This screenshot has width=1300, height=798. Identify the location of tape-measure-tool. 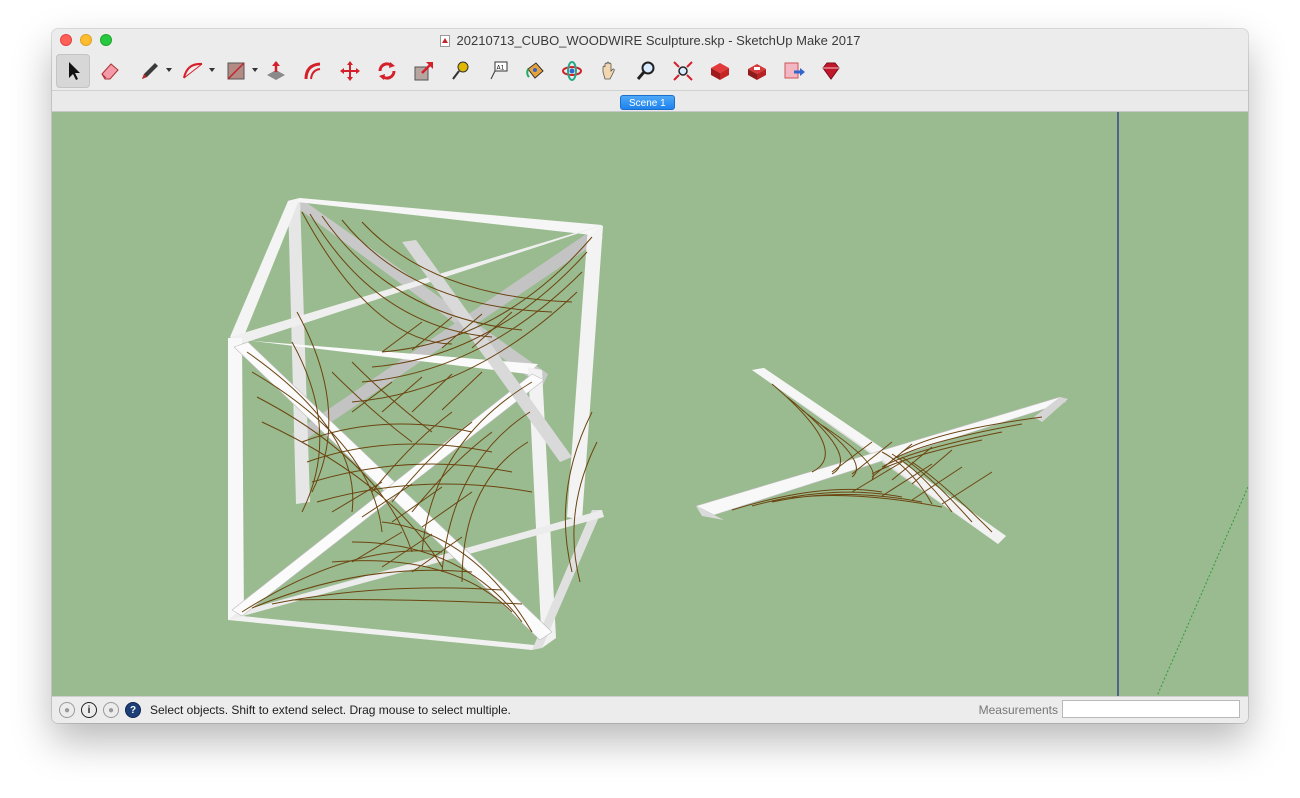
(461, 71).